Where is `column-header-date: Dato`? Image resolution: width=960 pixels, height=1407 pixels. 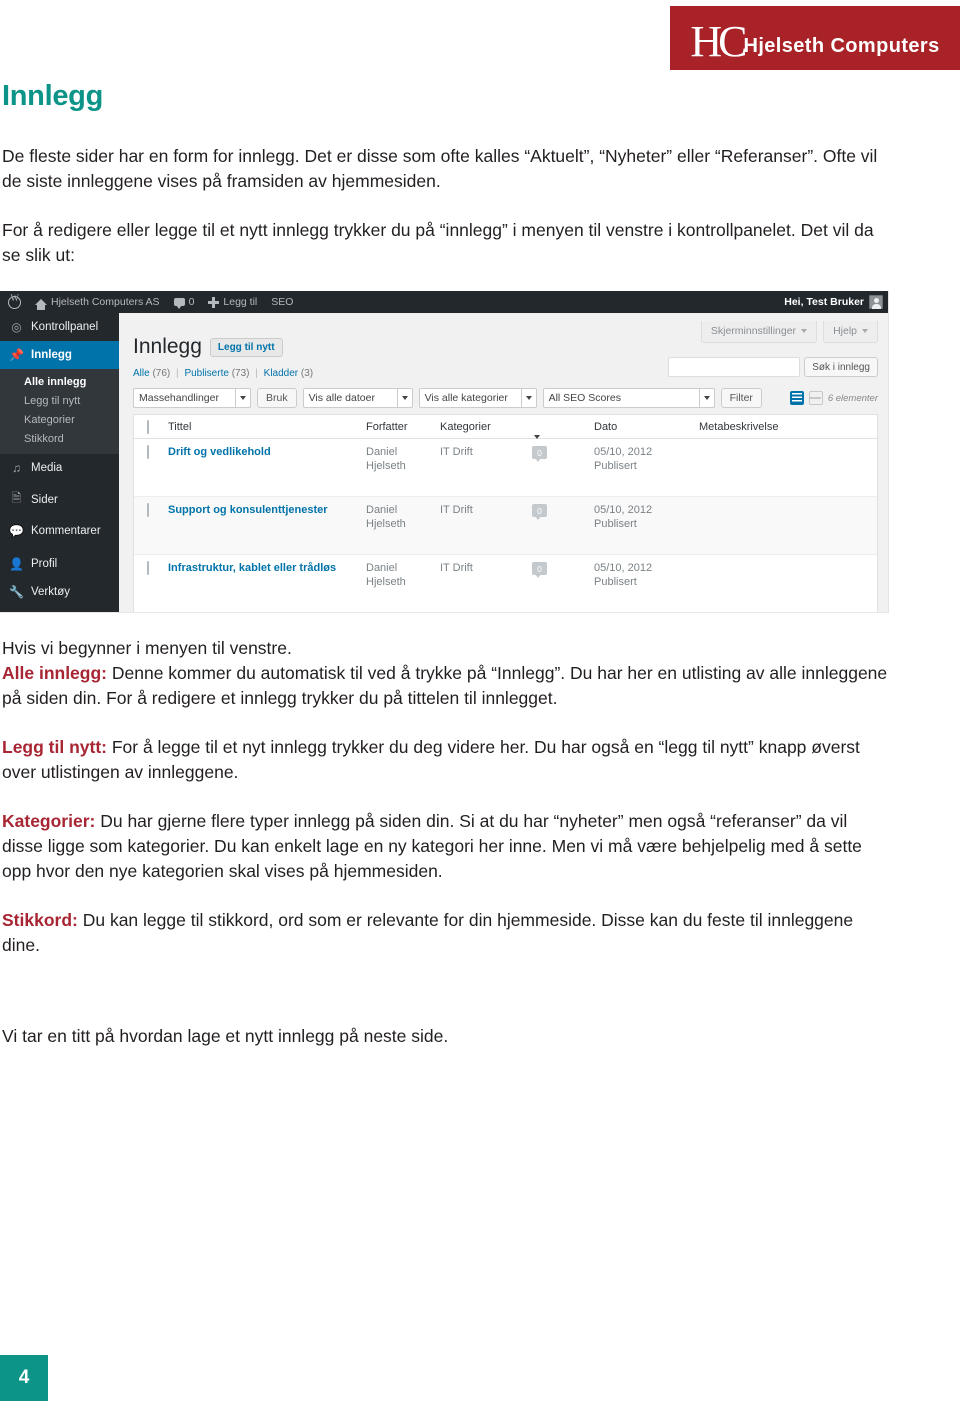
column-header-date: Dato is located at coordinates (646, 427).